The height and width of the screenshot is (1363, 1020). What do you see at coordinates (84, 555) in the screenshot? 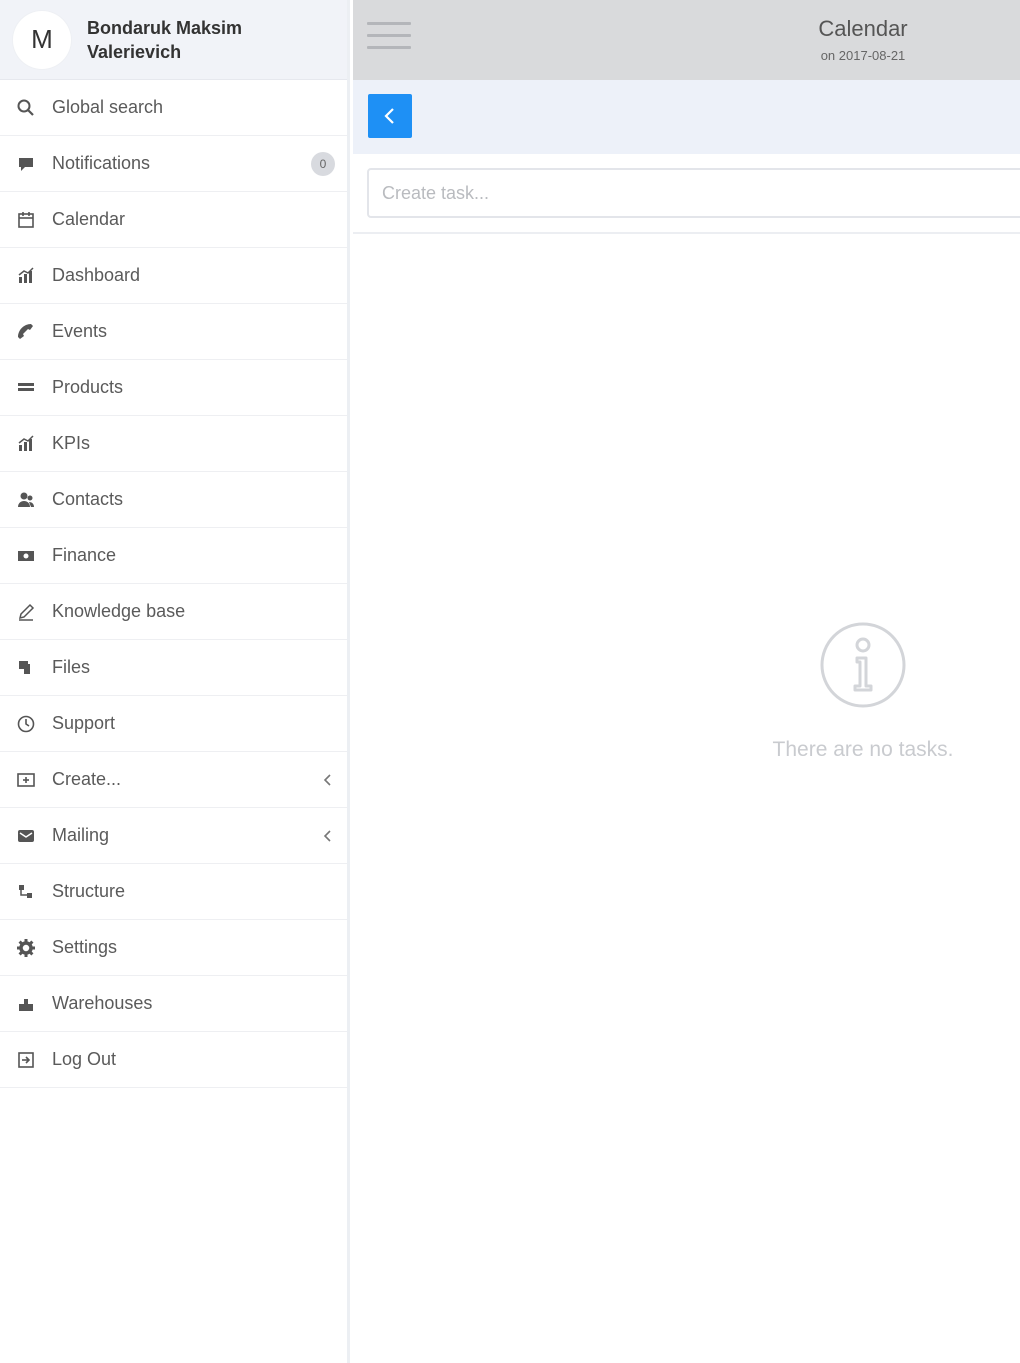
I see `sidebar-item-label: Finance` at bounding box center [84, 555].